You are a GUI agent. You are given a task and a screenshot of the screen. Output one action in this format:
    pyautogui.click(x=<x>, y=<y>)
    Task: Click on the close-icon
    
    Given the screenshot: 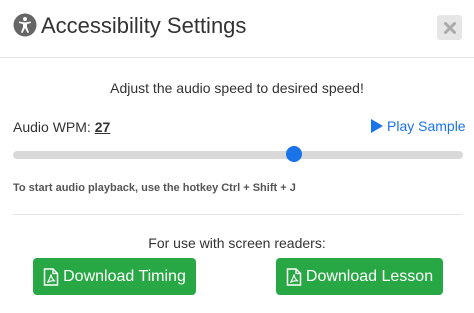 What is the action you would take?
    pyautogui.click(x=449, y=27)
    